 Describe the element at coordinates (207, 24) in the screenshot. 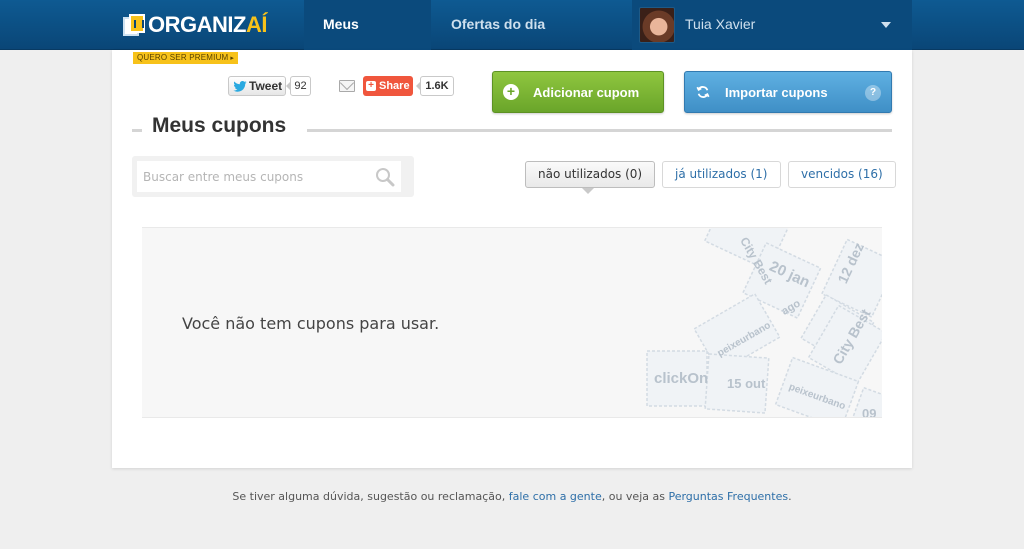

I see `logo-text: ORGANIZAÍ` at that location.